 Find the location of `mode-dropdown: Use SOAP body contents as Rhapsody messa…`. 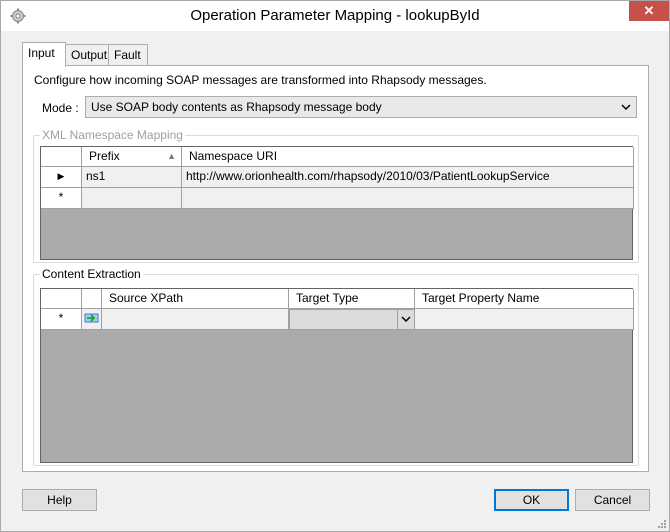

mode-dropdown: Use SOAP body contents as Rhapsody messa… is located at coordinates (361, 107).